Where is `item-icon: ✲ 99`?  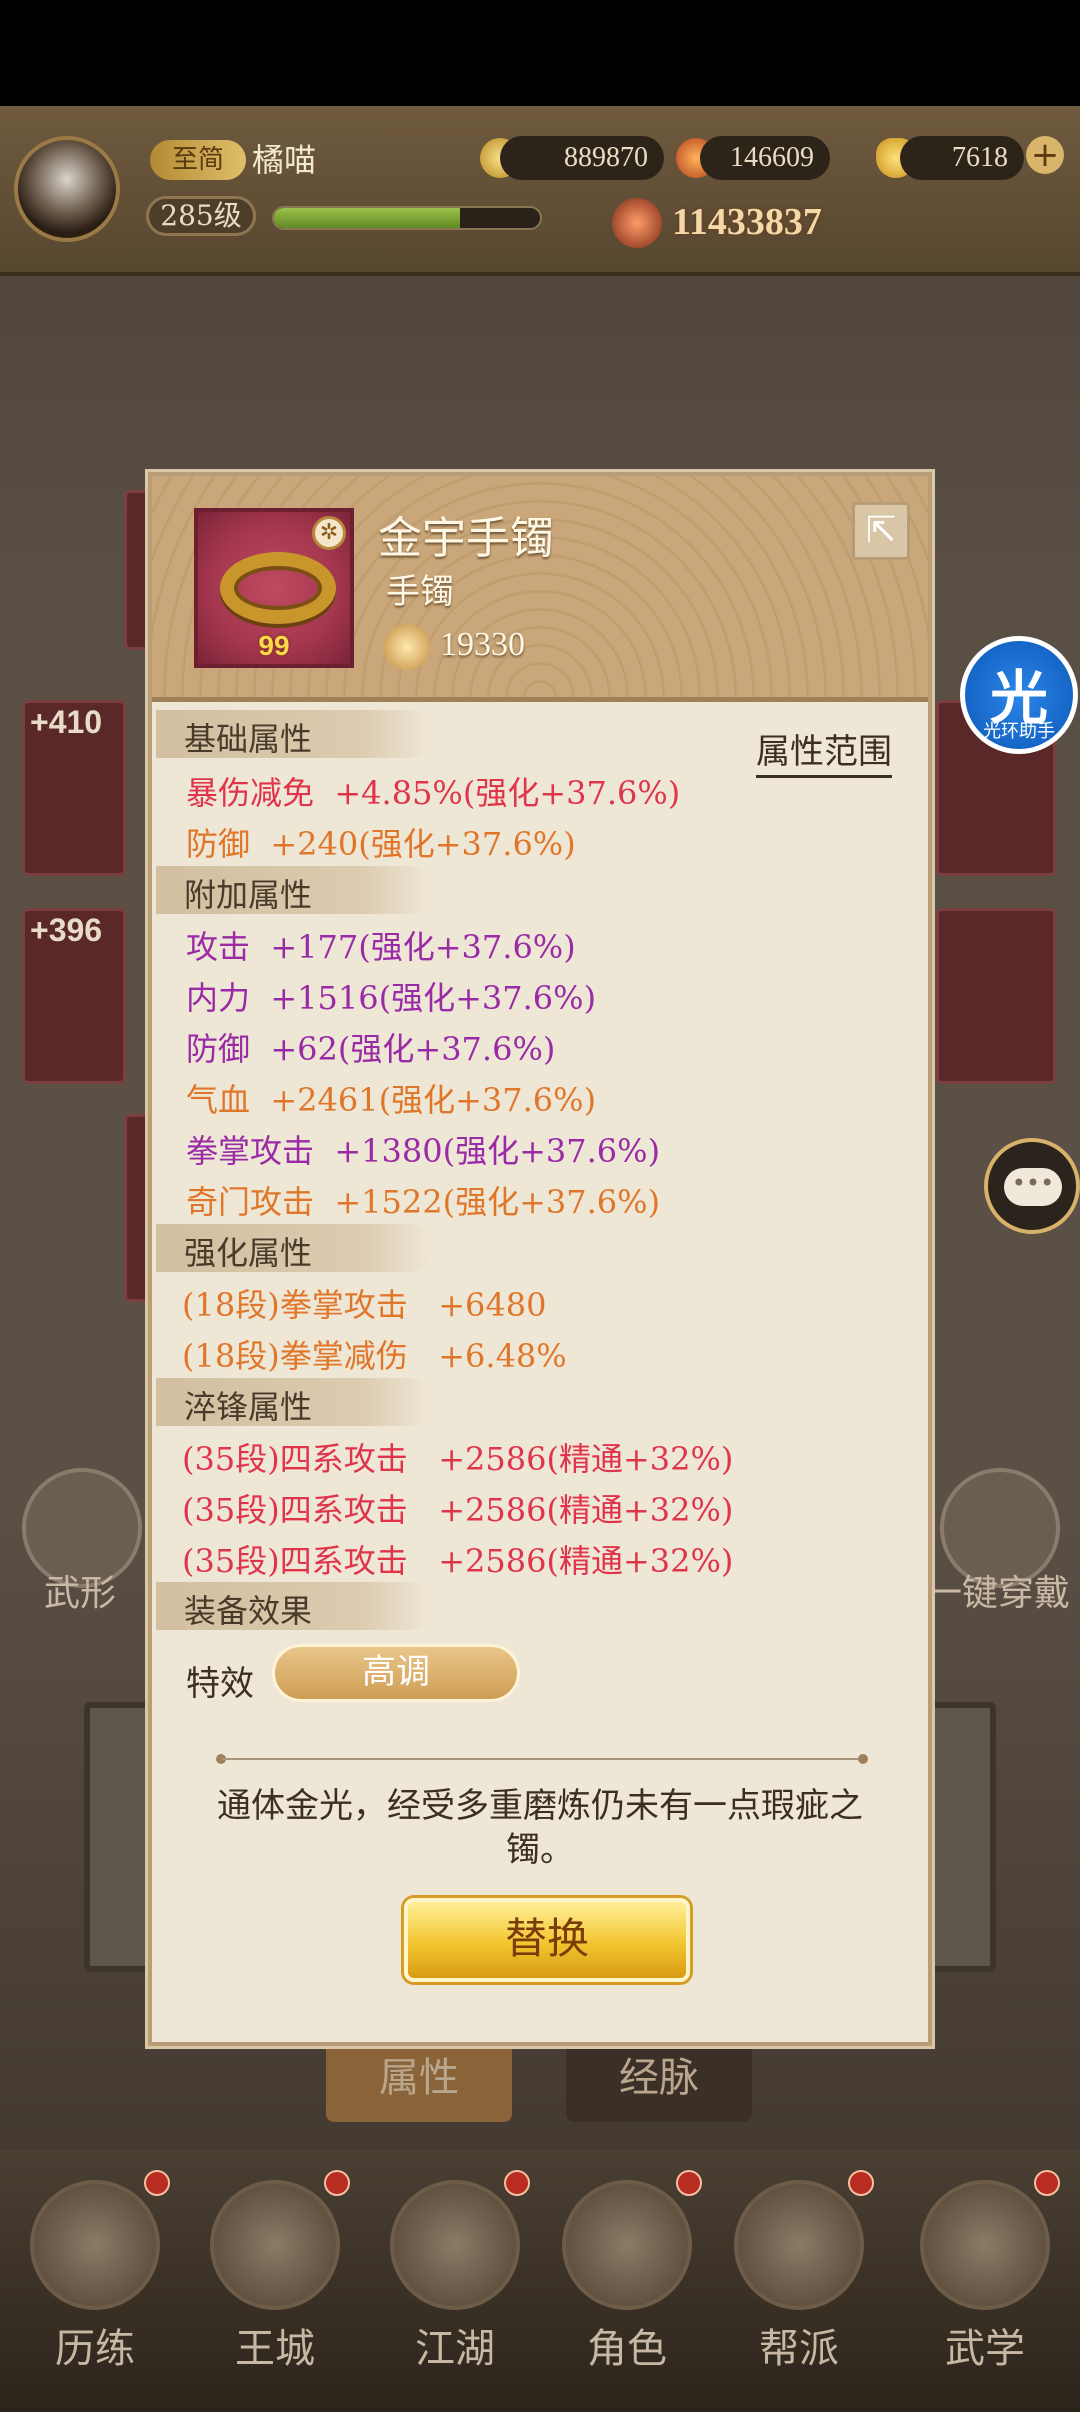
item-icon: ✲ 99 is located at coordinates (274, 588).